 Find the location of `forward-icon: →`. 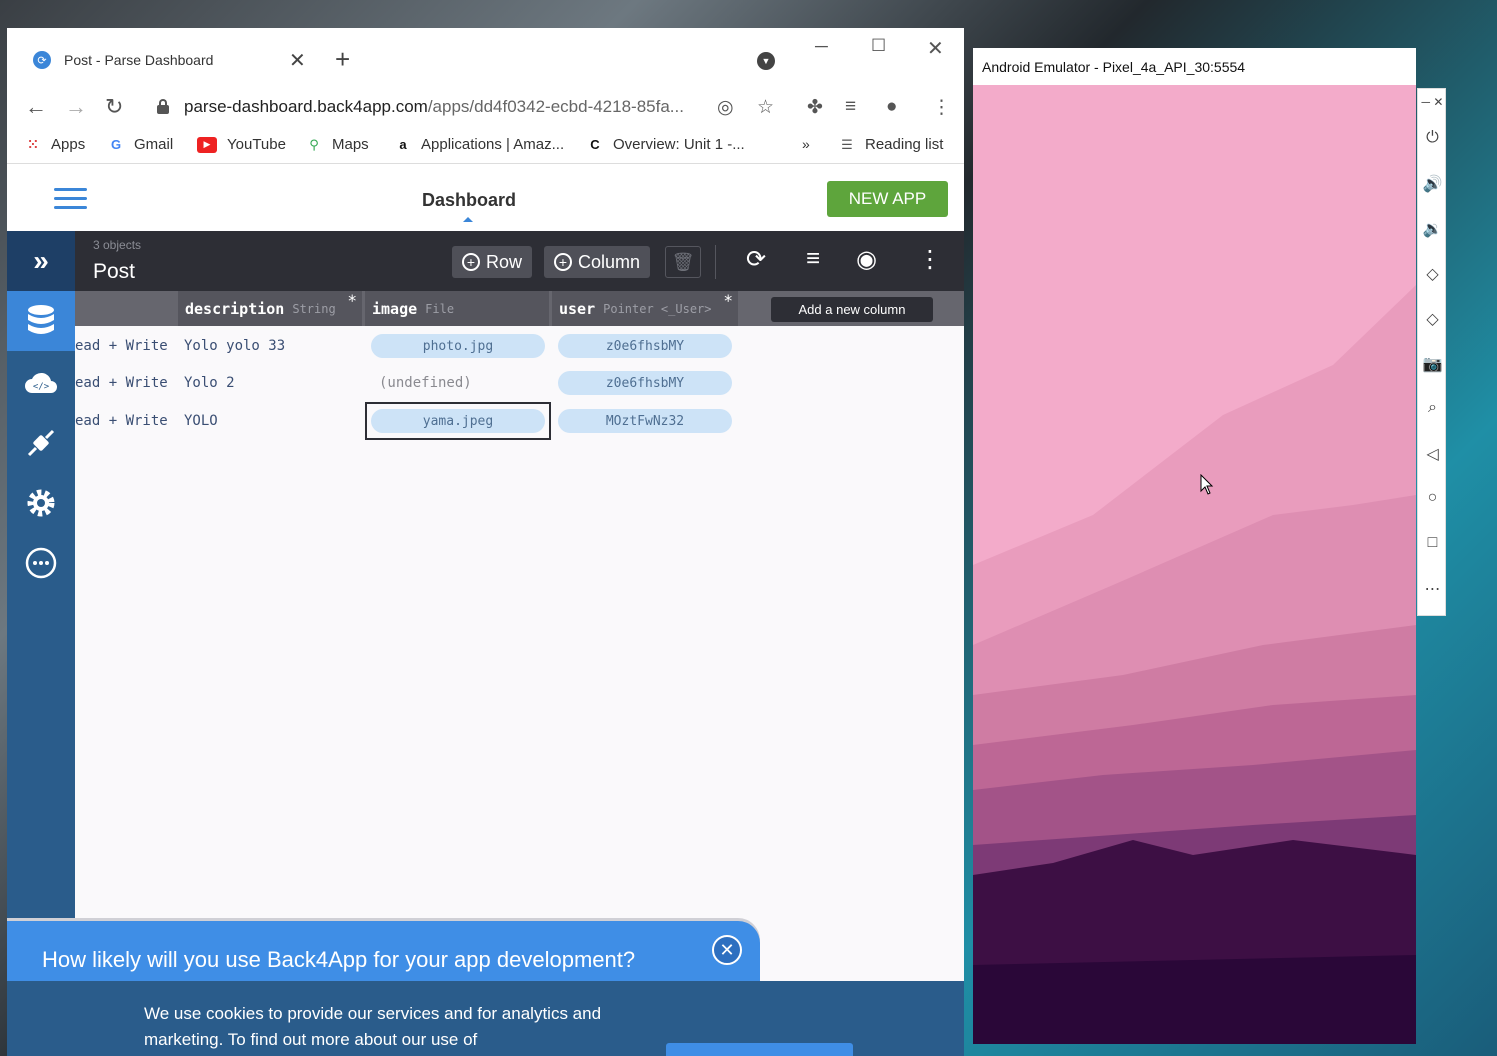

forward-icon: → is located at coordinates (76, 107).